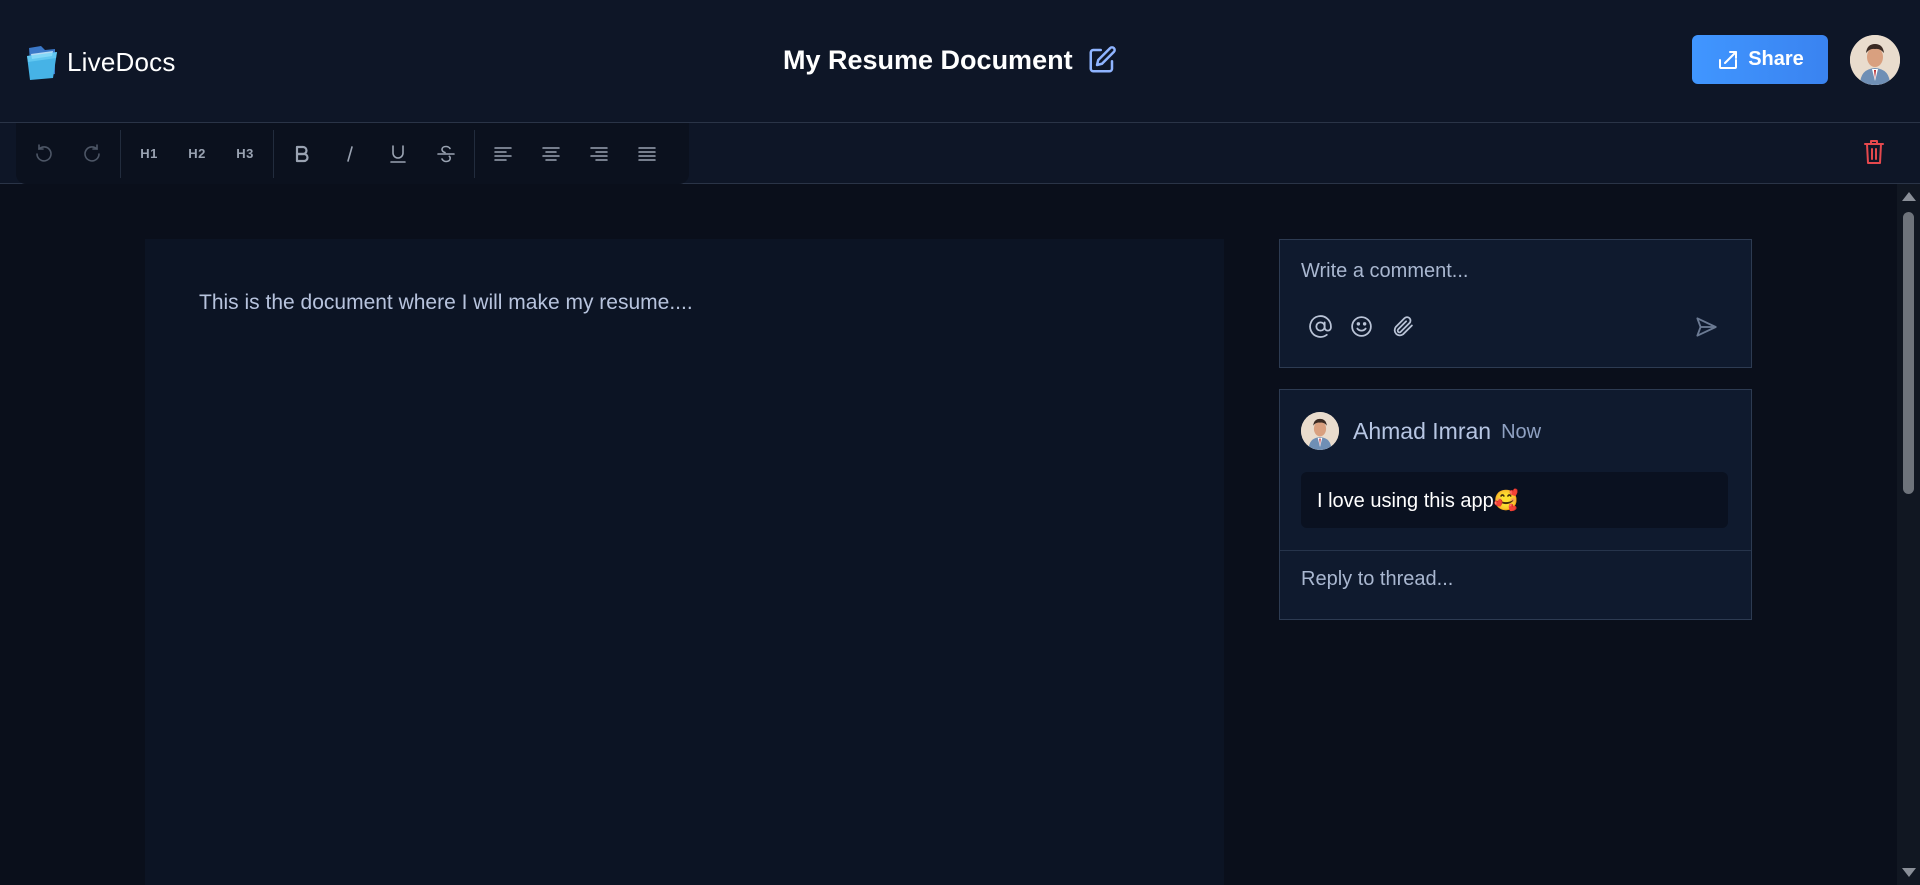  I want to click on italic-button, so click(350, 154).